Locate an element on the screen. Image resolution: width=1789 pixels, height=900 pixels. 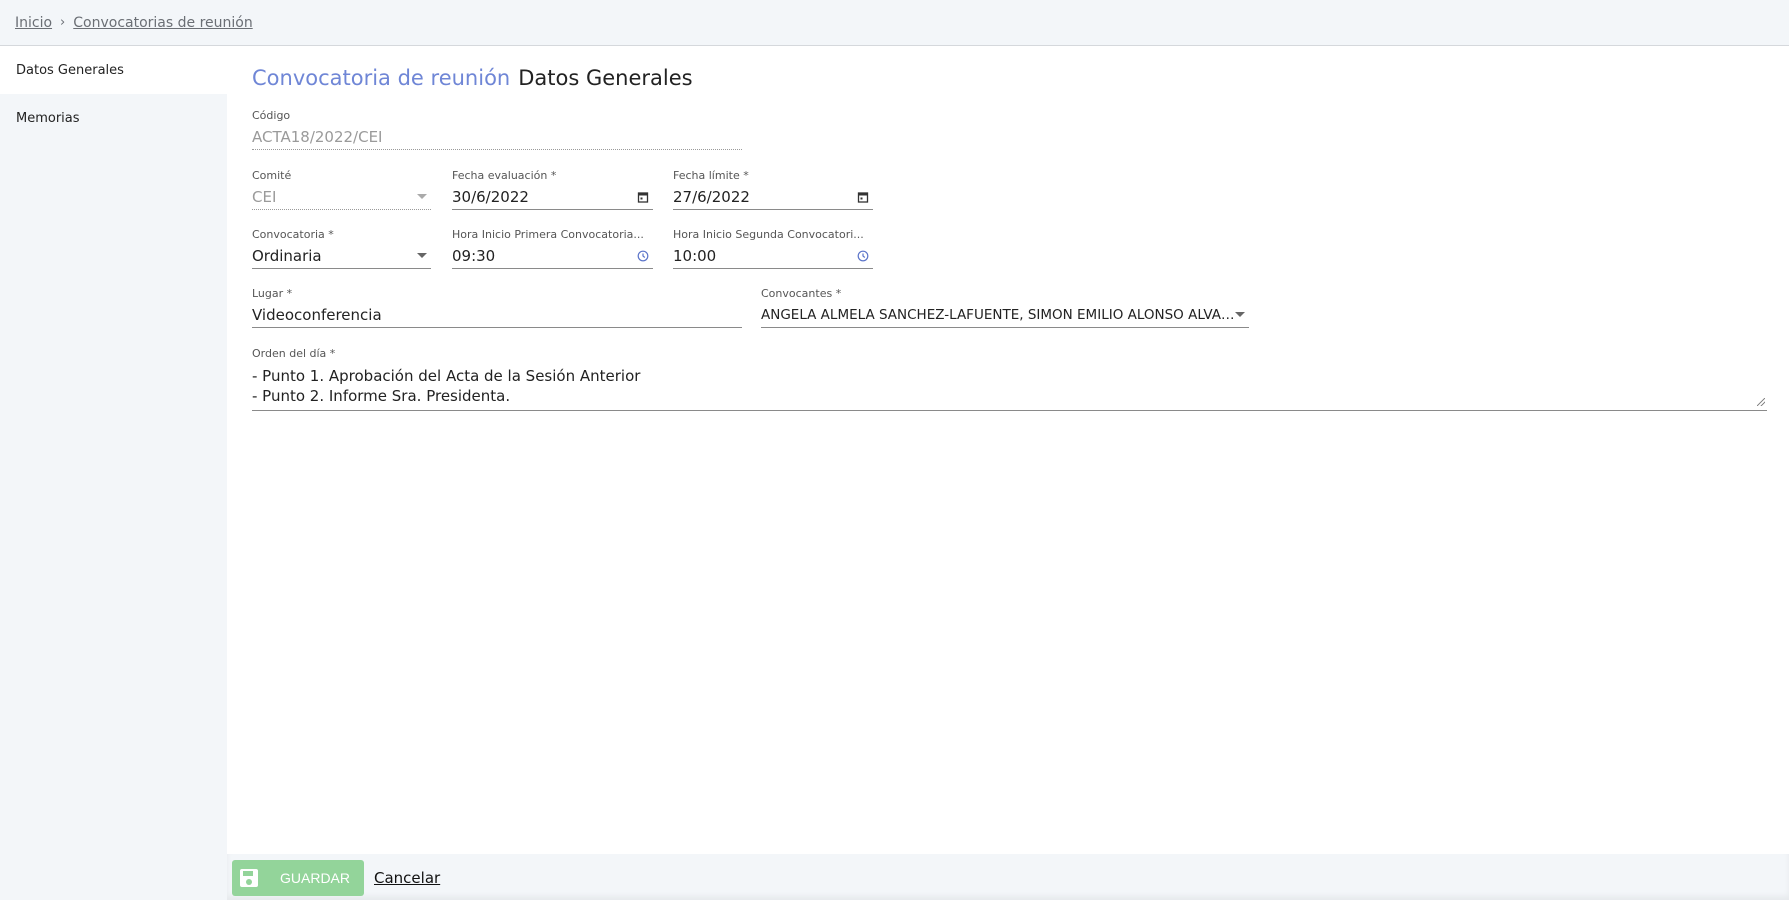
comite-value: CEI is located at coordinates (264, 196).